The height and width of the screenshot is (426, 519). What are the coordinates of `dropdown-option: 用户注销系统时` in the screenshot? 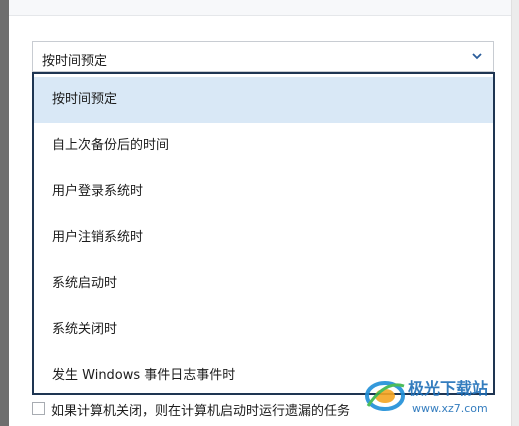 It's located at (263, 238).